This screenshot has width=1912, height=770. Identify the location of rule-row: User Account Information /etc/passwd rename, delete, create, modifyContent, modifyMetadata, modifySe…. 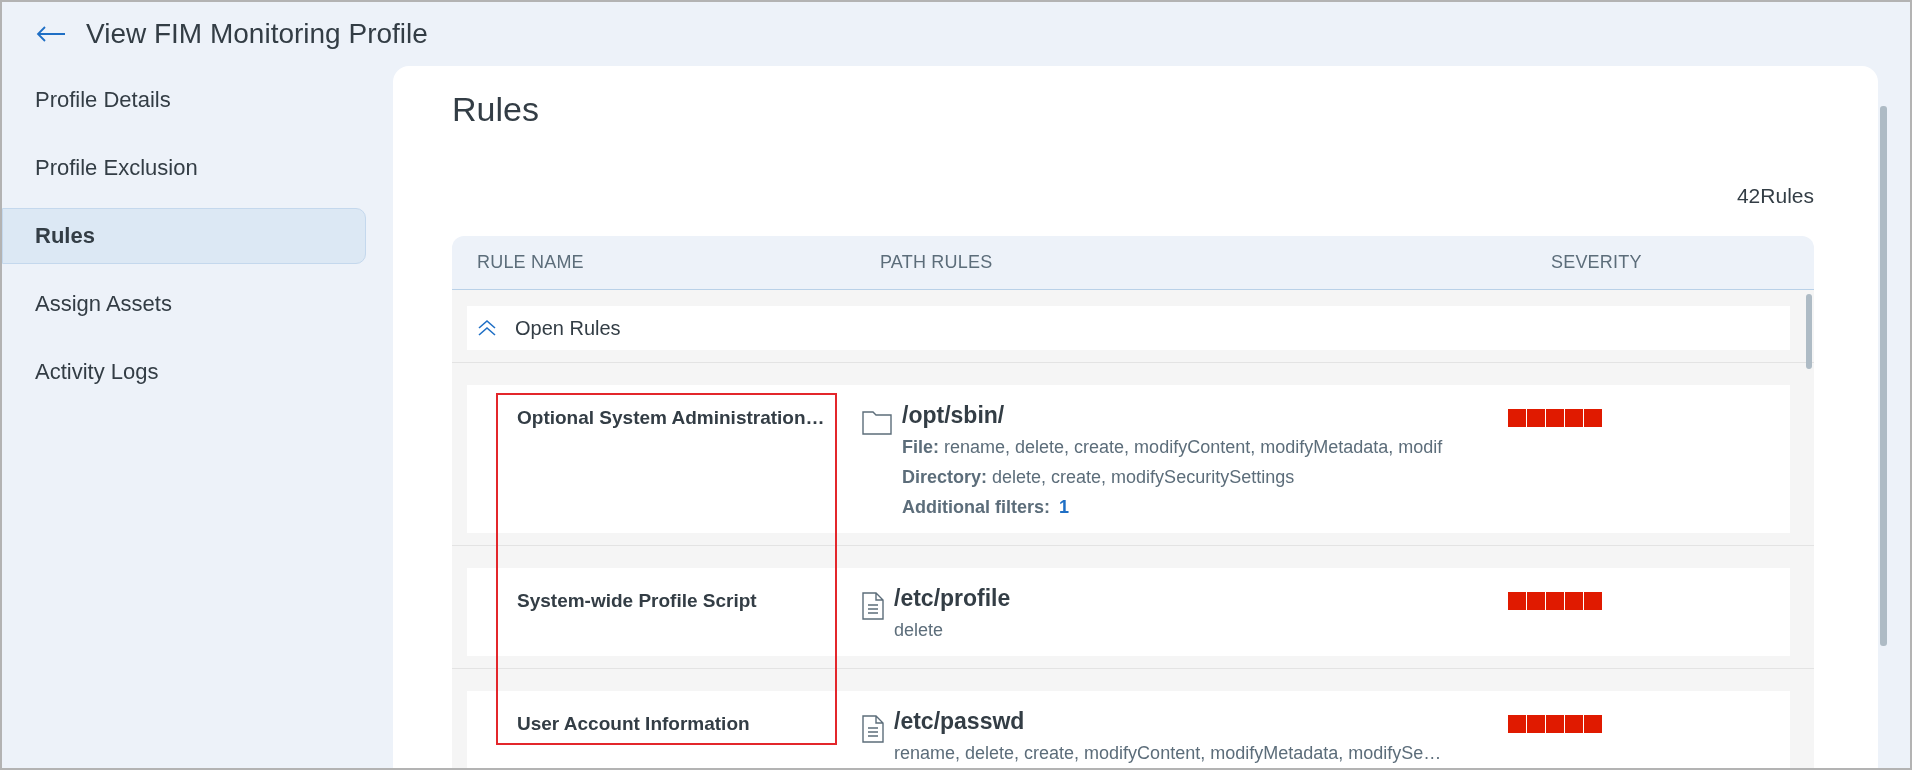
(1128, 729).